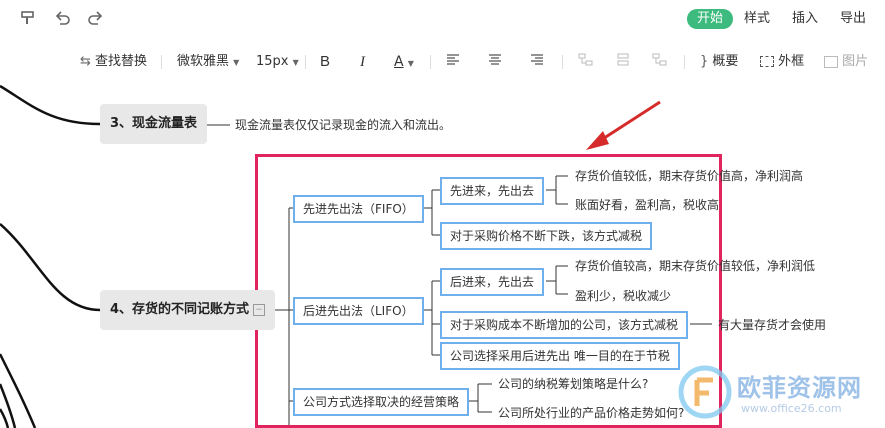  I want to click on border-label: 外框, so click(791, 61).